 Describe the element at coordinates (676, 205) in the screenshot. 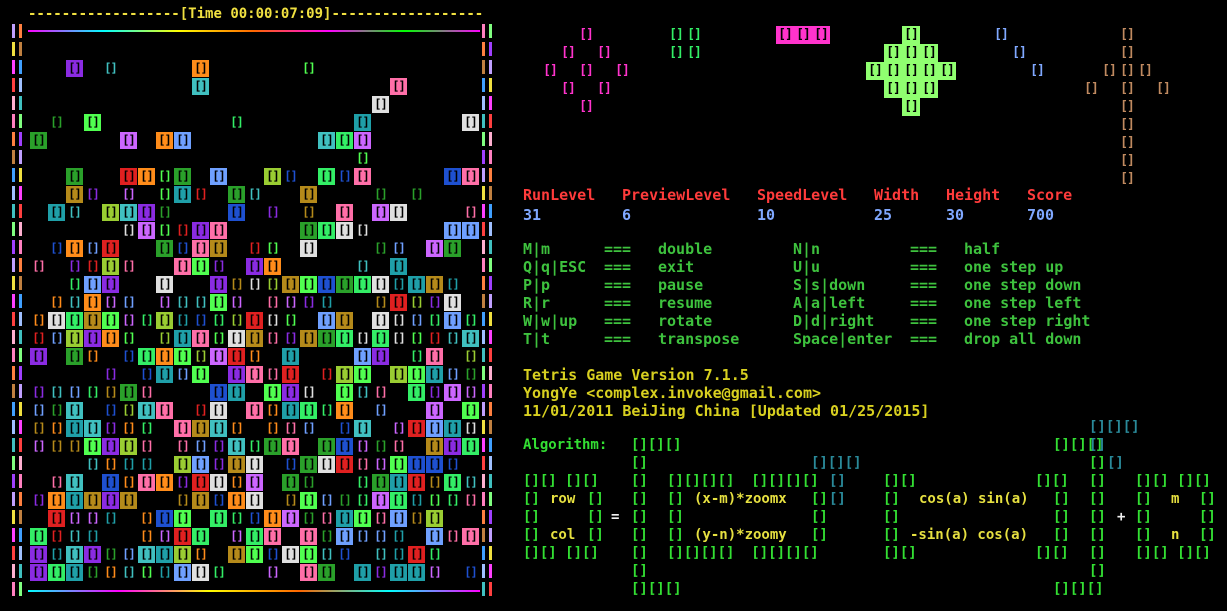

I see `stat-previewlevel: PreviewLevel 6` at that location.